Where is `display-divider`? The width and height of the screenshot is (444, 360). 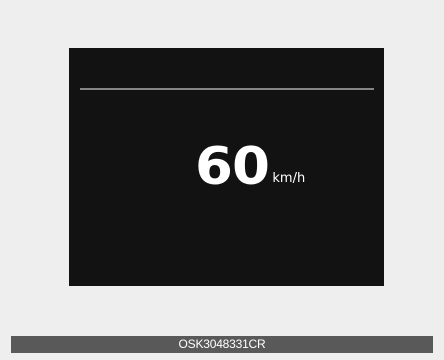 display-divider is located at coordinates (227, 89).